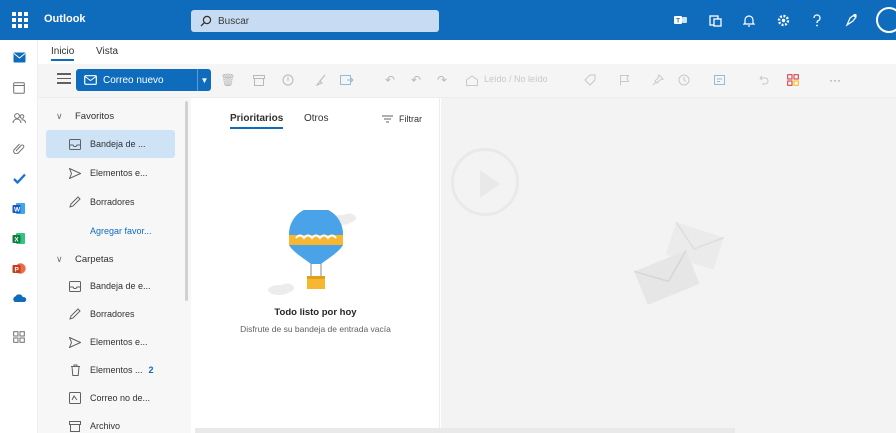  What do you see at coordinates (783, 20) in the screenshot?
I see `settings-icon` at bounding box center [783, 20].